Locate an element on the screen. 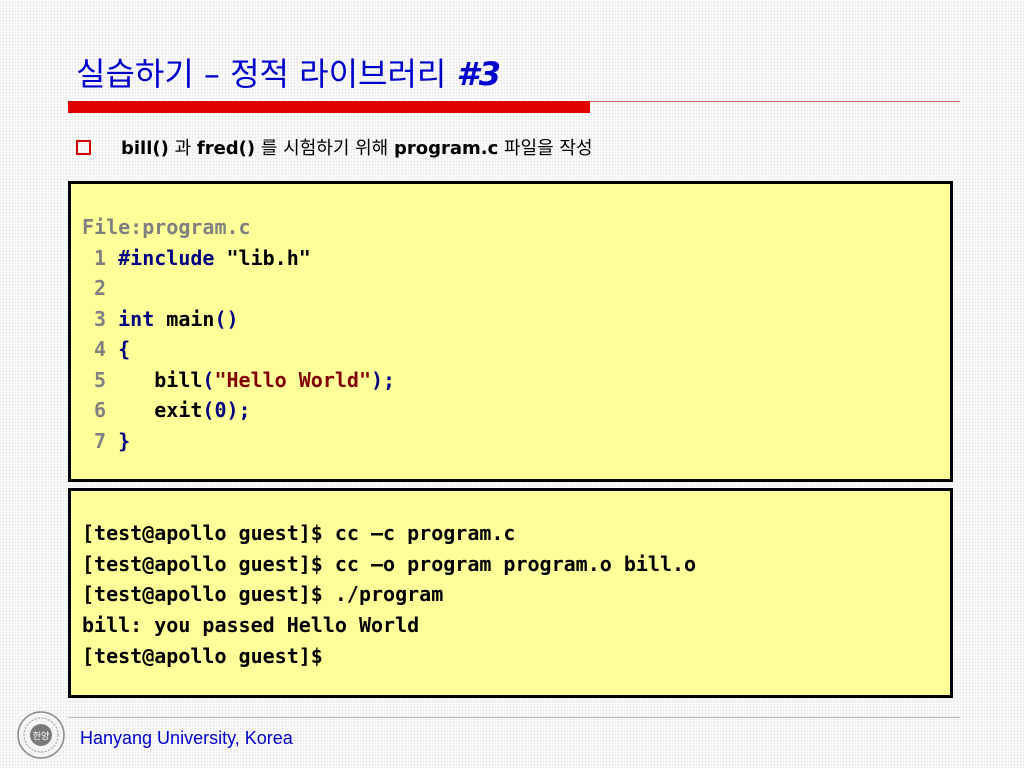 This screenshot has height=768, width=1024. code-line-6: 6 exit(0); is located at coordinates (516, 410).